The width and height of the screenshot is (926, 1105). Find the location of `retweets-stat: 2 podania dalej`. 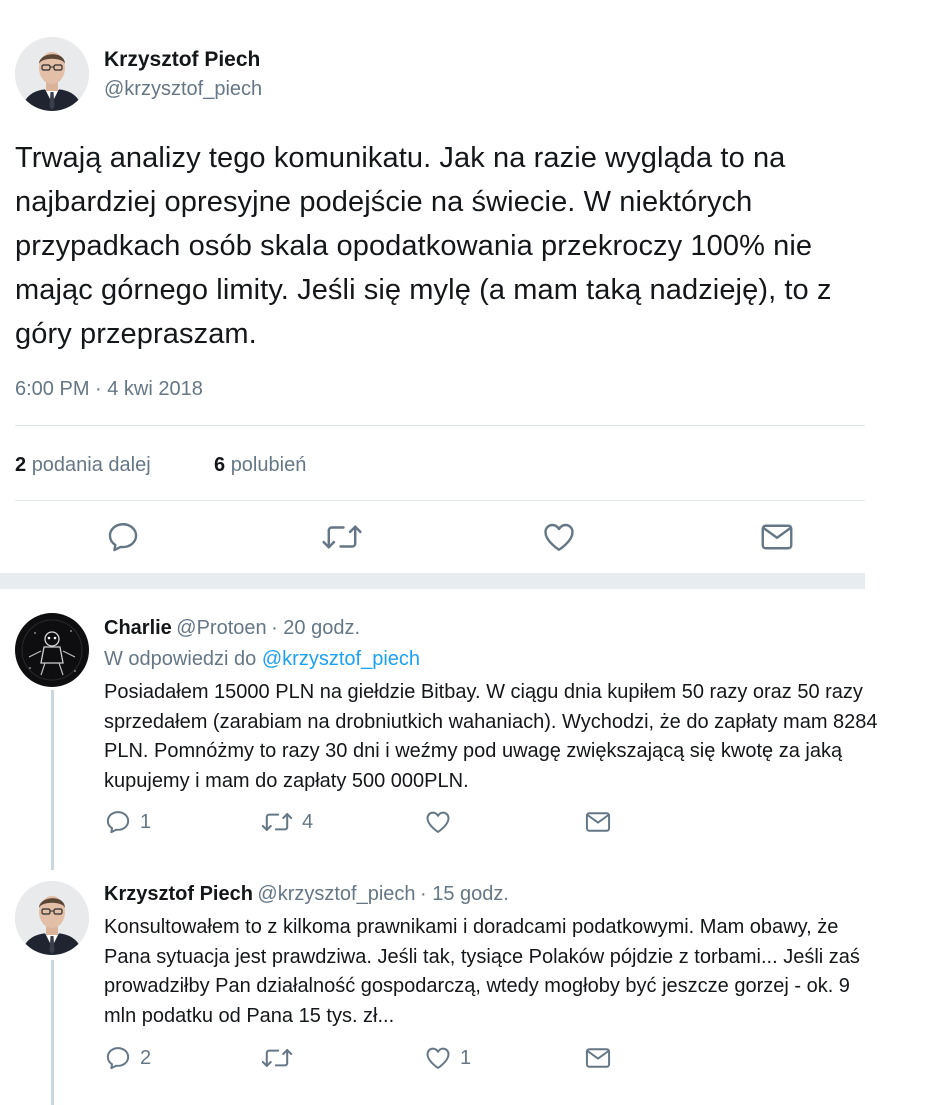

retweets-stat: 2 podania dalej is located at coordinates (83, 465).